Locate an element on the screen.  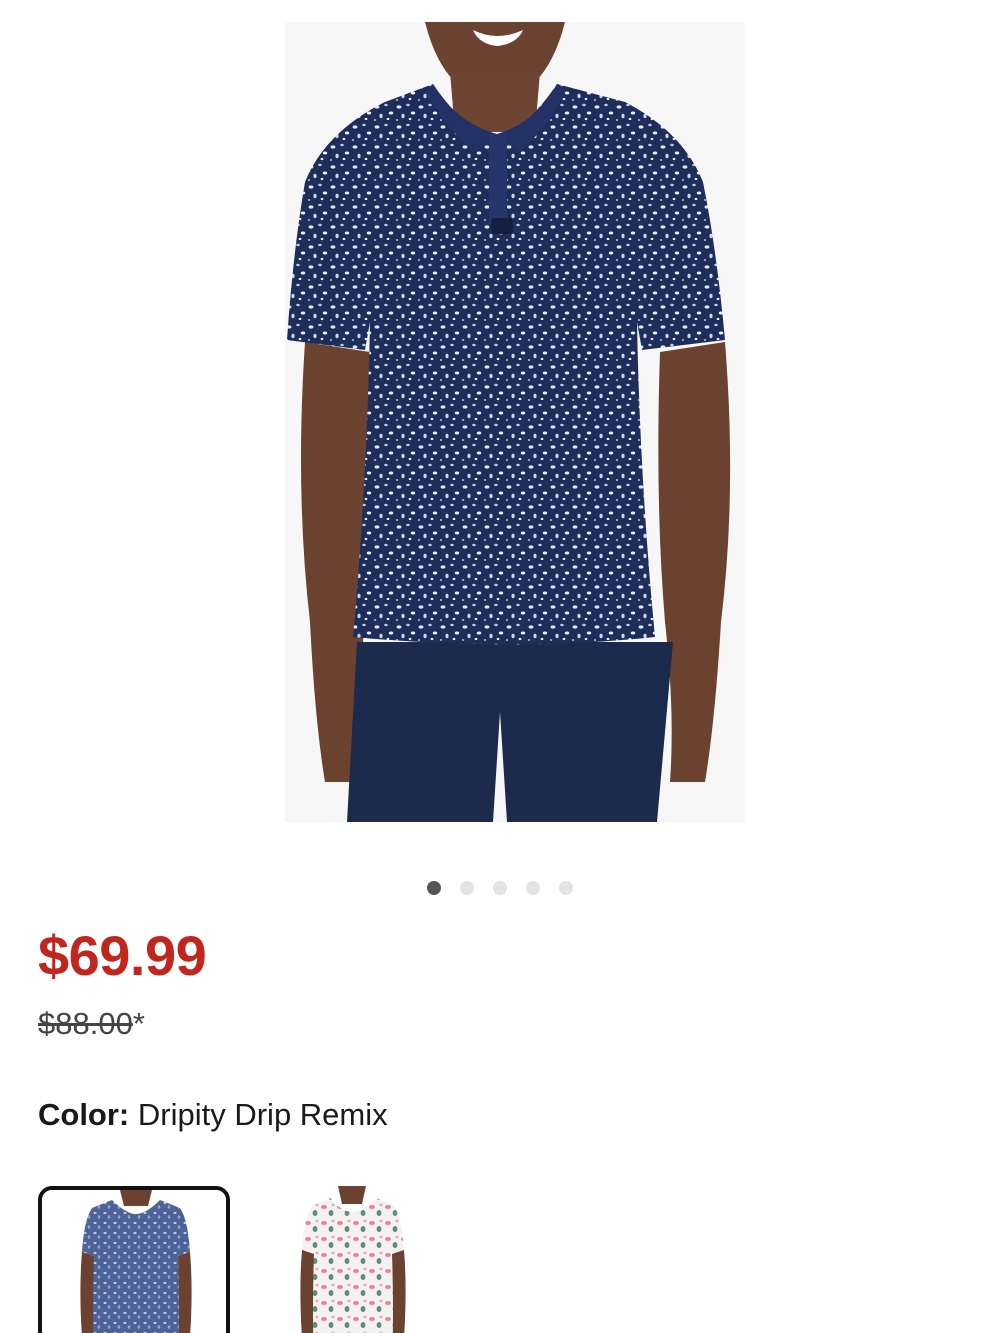
color-value: Dripity Drip Remix is located at coordinates (262, 1114).